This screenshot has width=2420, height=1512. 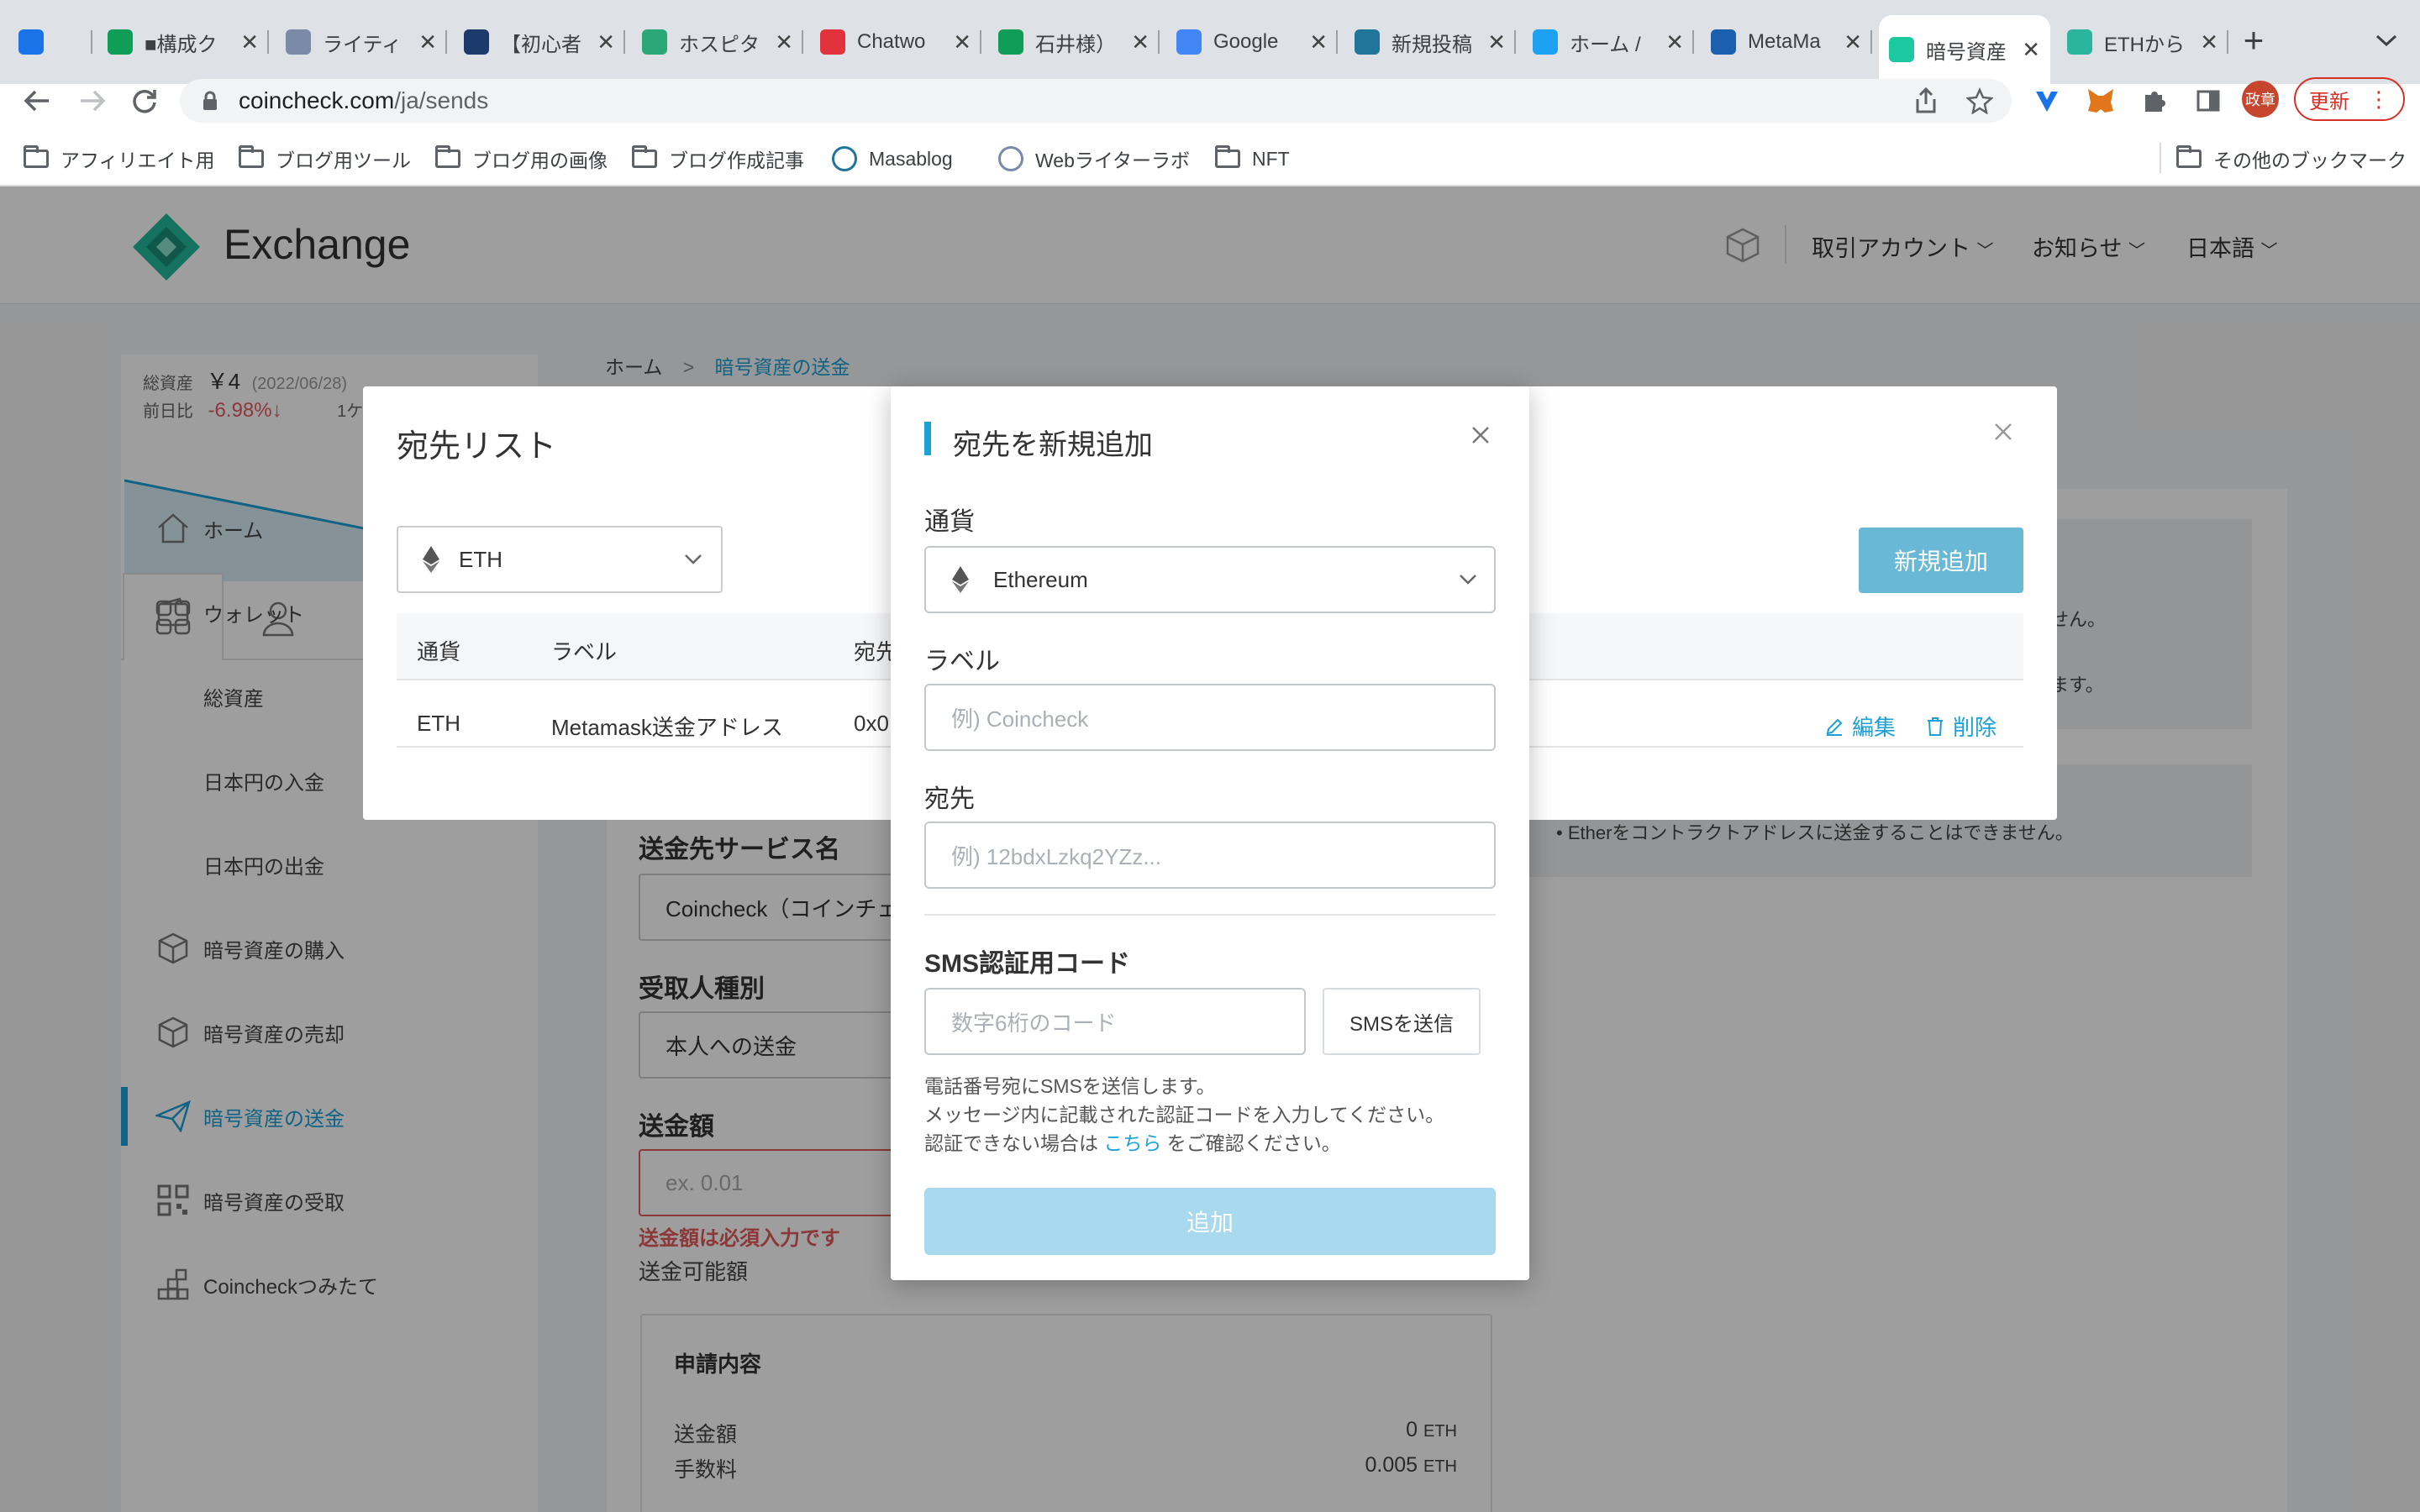 What do you see at coordinates (718, 158) in the screenshot?
I see `bookmark-item: ブログ作成記事` at bounding box center [718, 158].